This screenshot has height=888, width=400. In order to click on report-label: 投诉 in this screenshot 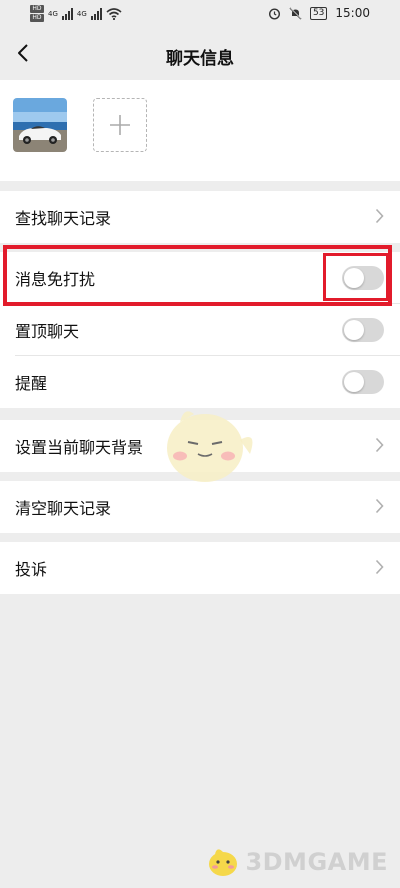, I will do `click(31, 569)`.